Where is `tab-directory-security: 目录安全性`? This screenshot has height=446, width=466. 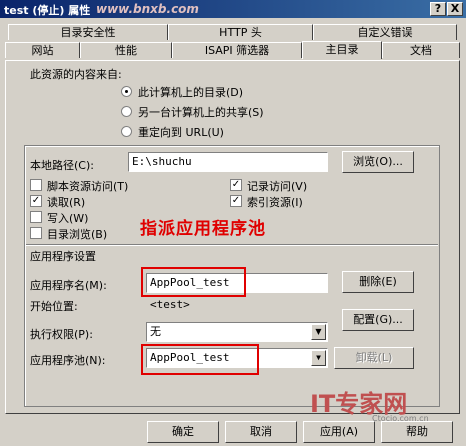
tab-directory-security: 目录安全性 is located at coordinates (88, 32).